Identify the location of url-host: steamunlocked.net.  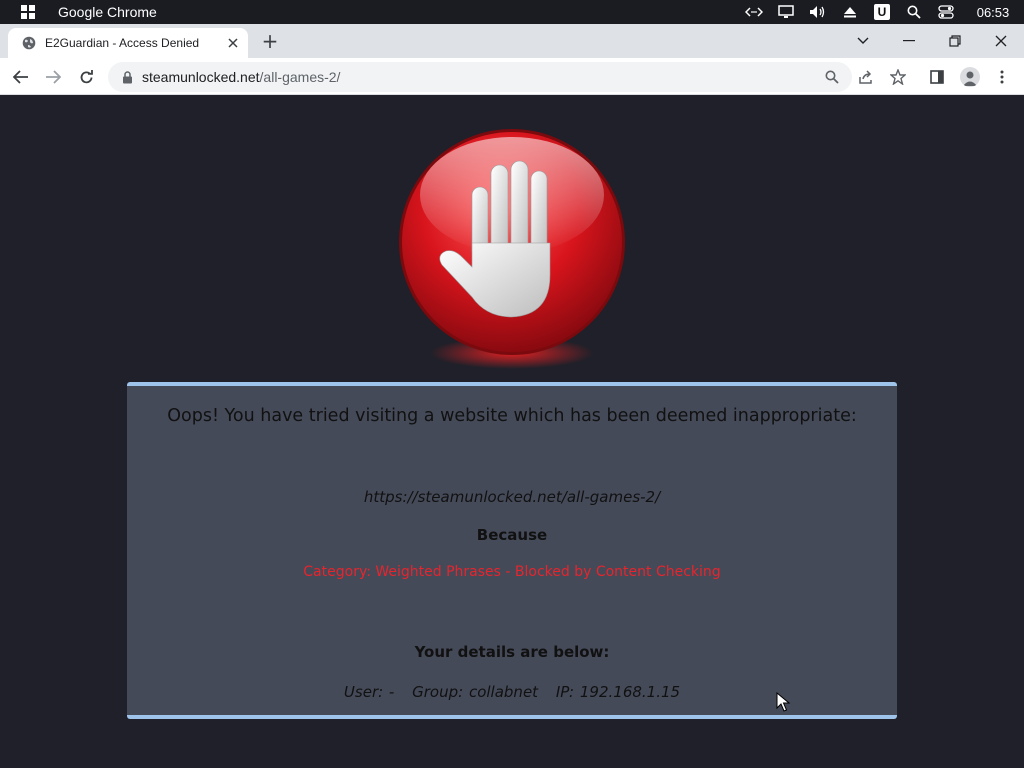
(201, 77).